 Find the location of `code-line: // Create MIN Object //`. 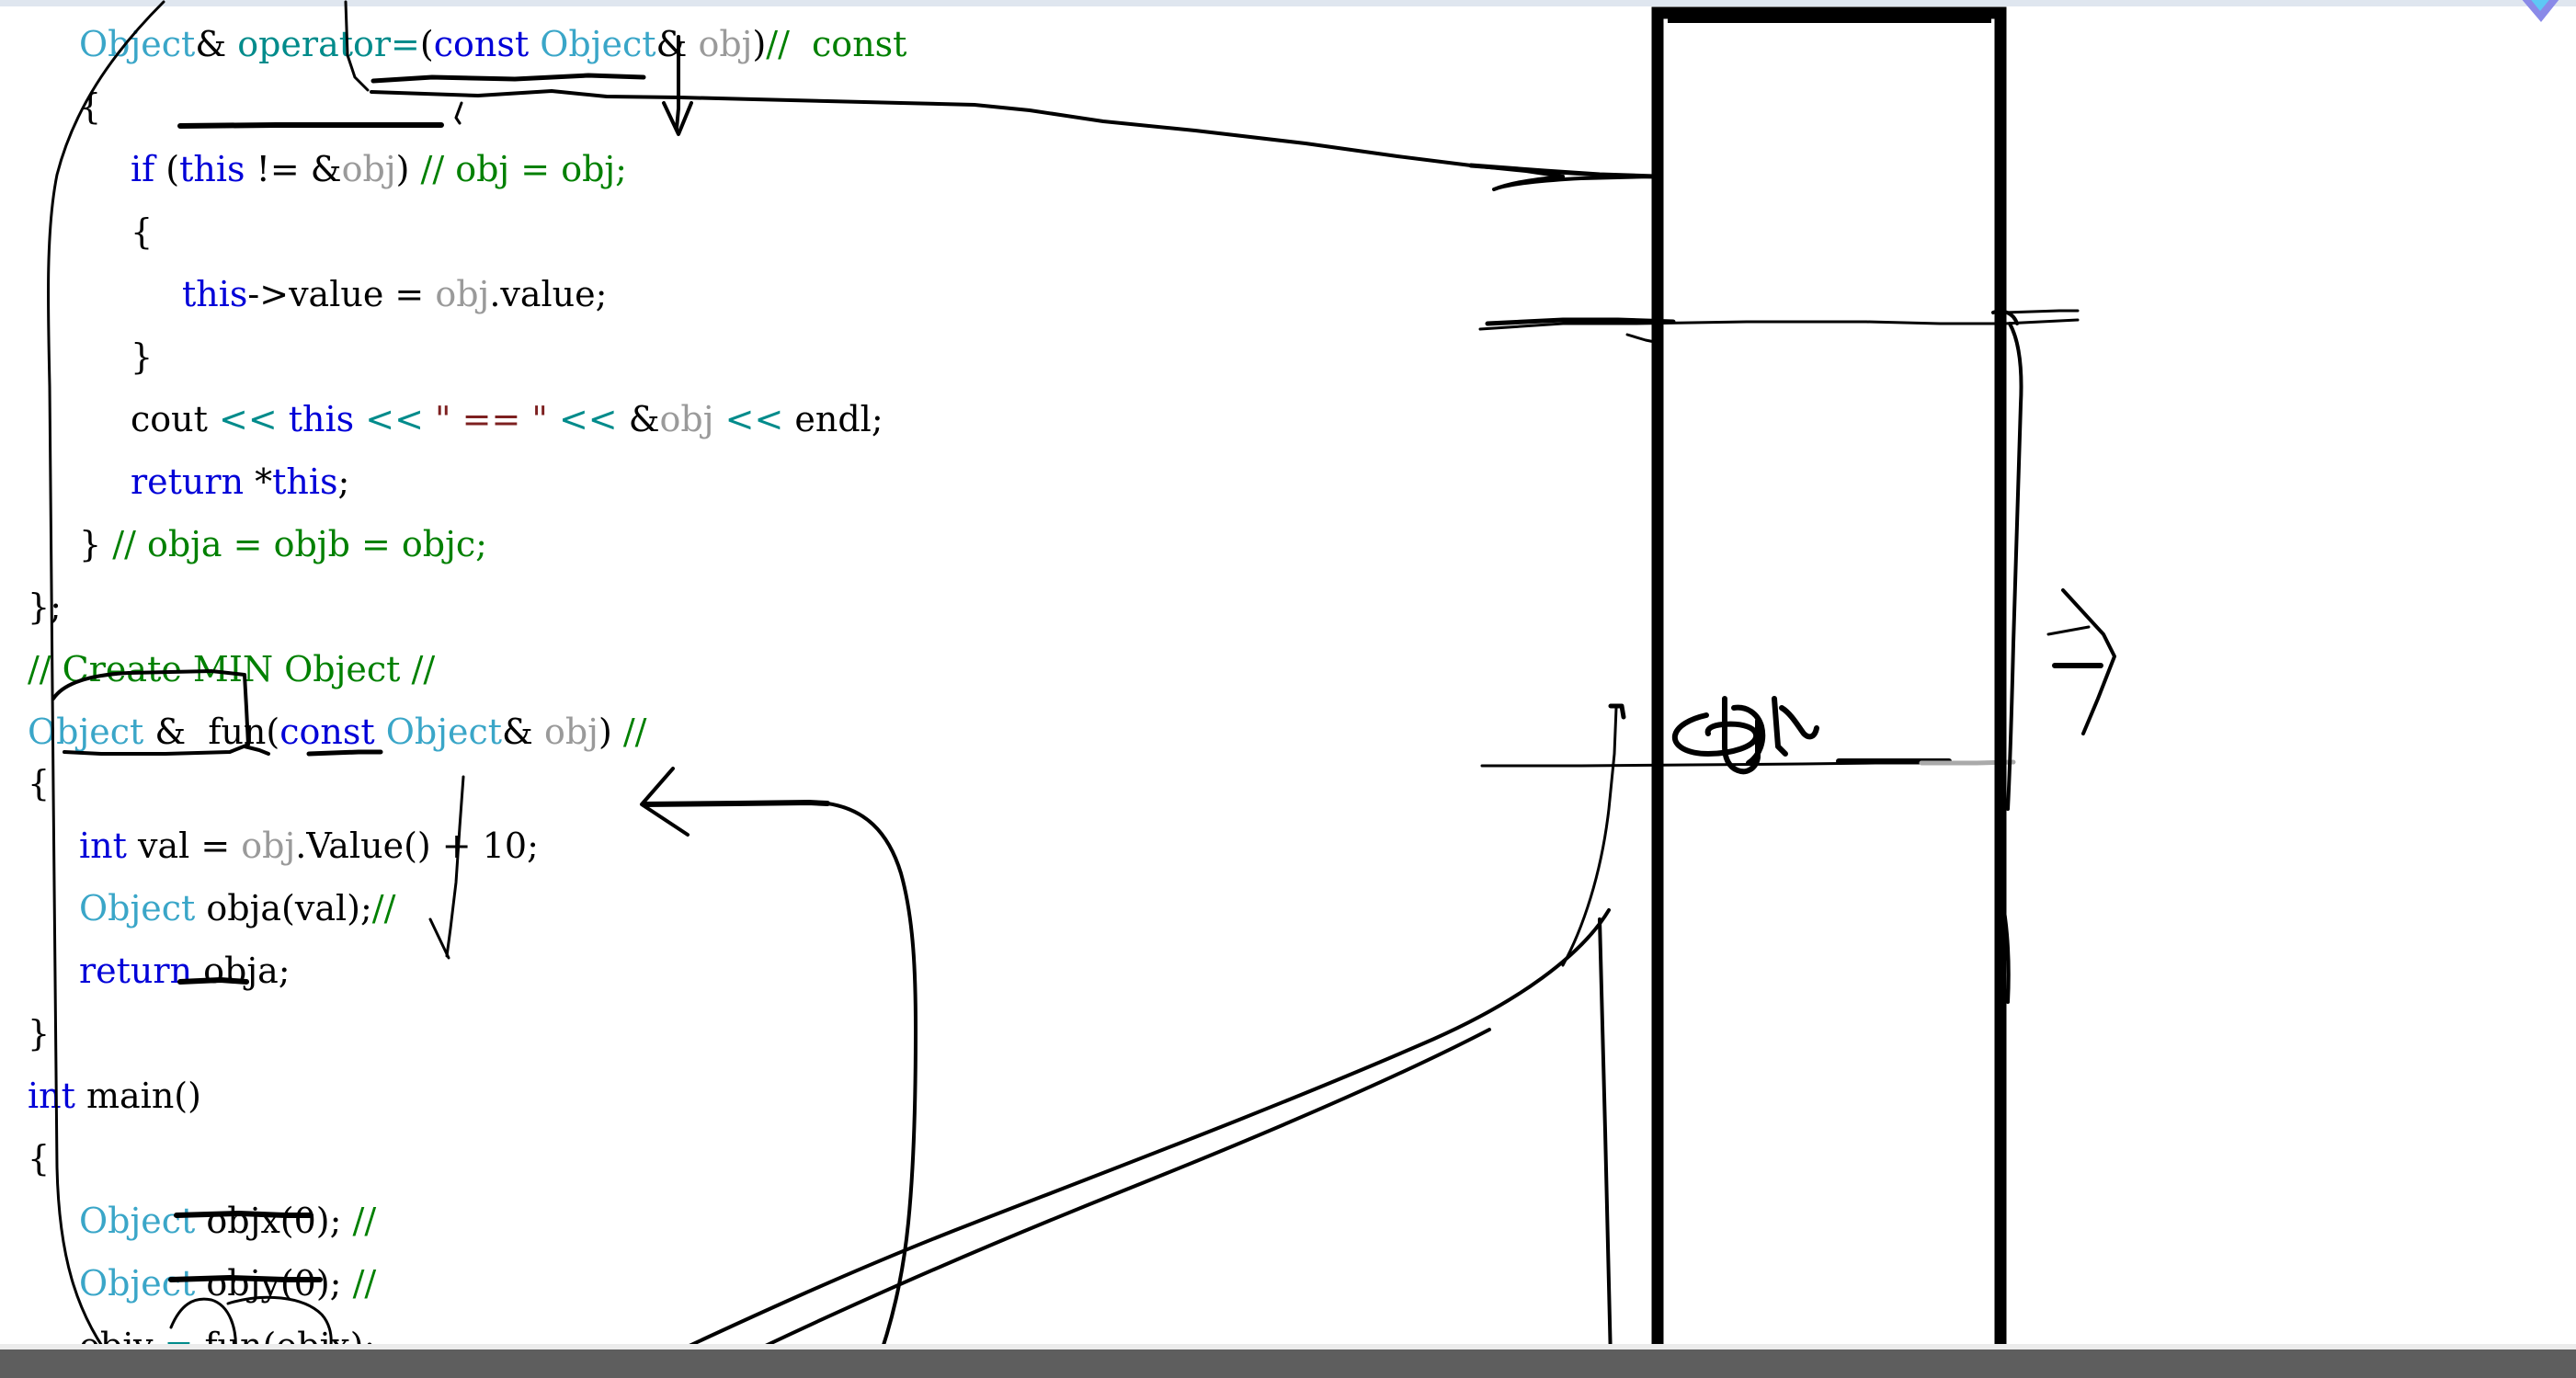

code-line: // Create MIN Object // is located at coordinates (231, 669).